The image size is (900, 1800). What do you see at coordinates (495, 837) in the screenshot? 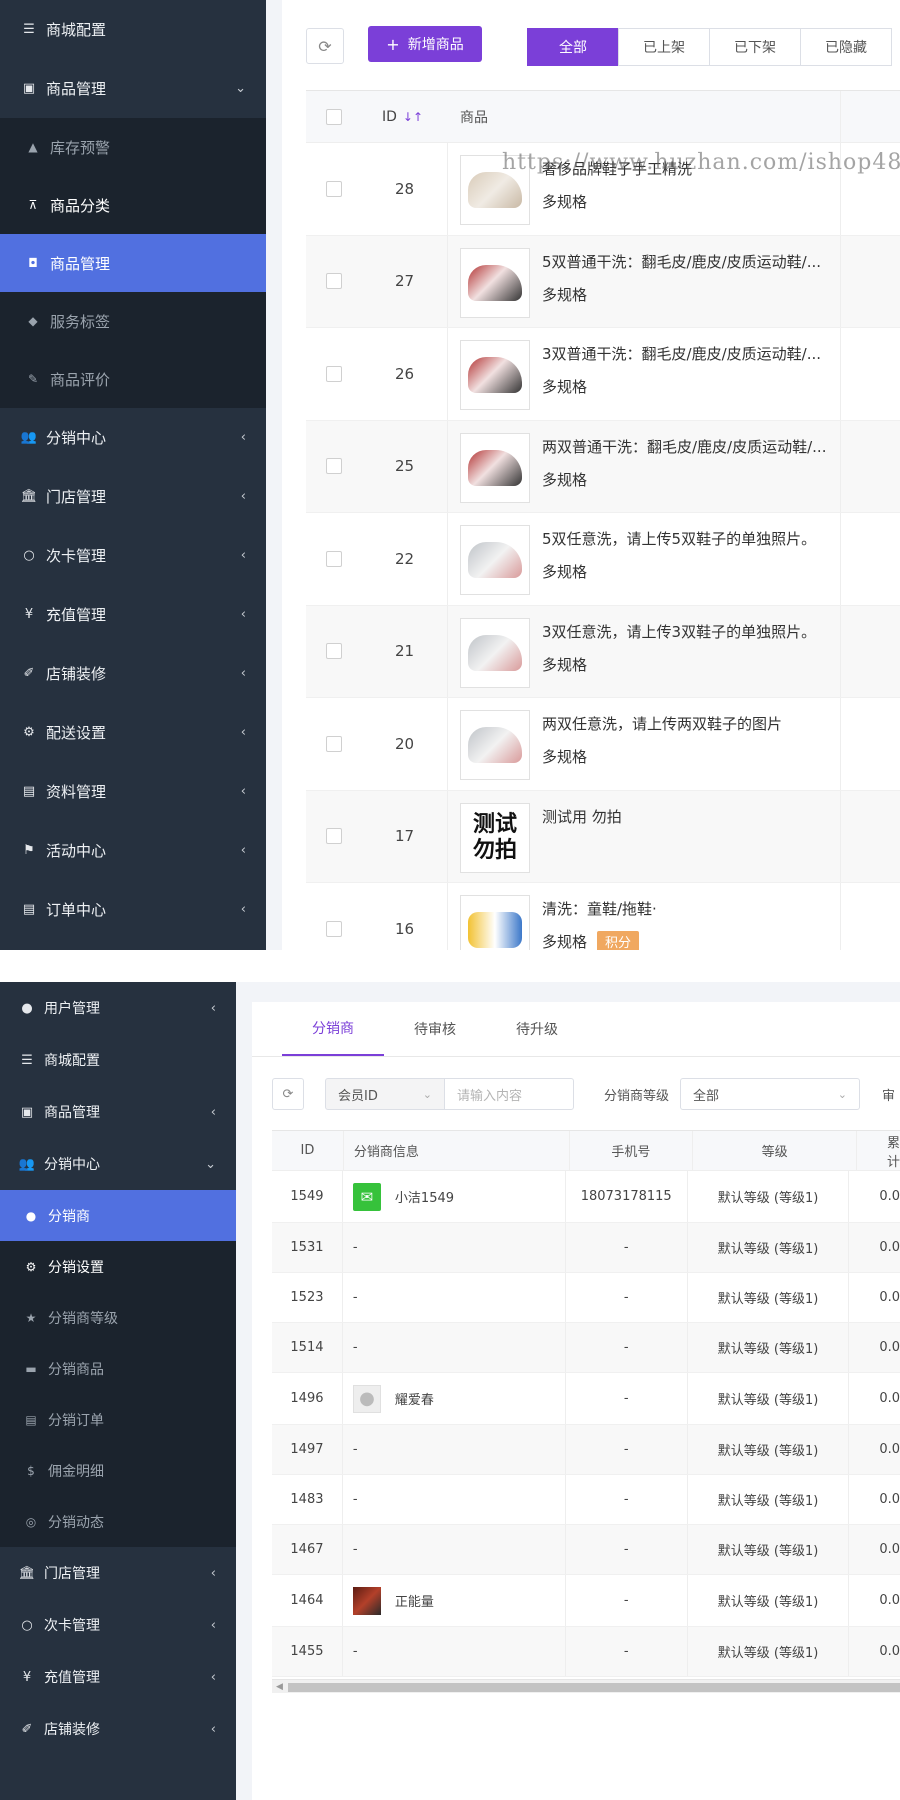
I see `product-thumbnail: 测试 勿拍` at bounding box center [495, 837].